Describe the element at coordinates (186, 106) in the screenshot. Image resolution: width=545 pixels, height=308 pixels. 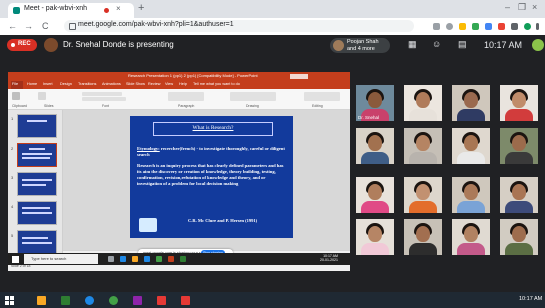
I see `ribbon-group-paragraph: Paragraph` at that location.